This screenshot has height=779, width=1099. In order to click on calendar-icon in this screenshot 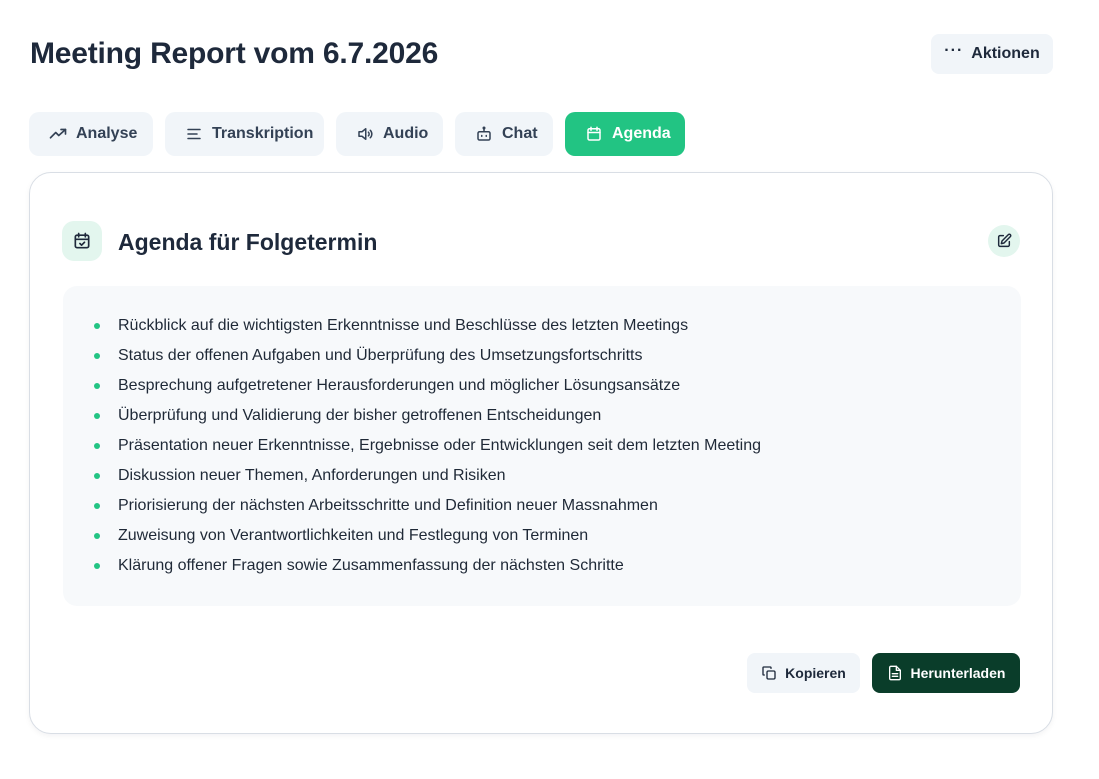, I will do `click(594, 133)`.